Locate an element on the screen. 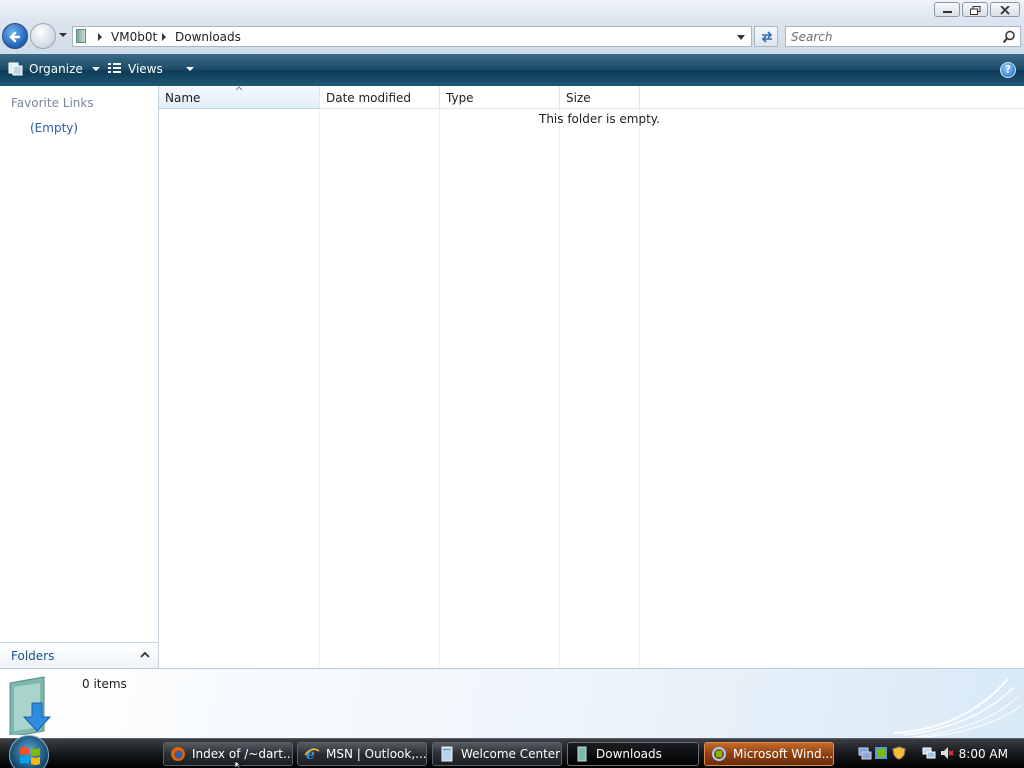 This screenshot has height=768, width=1024. help-icon: ? is located at coordinates (1008, 70).